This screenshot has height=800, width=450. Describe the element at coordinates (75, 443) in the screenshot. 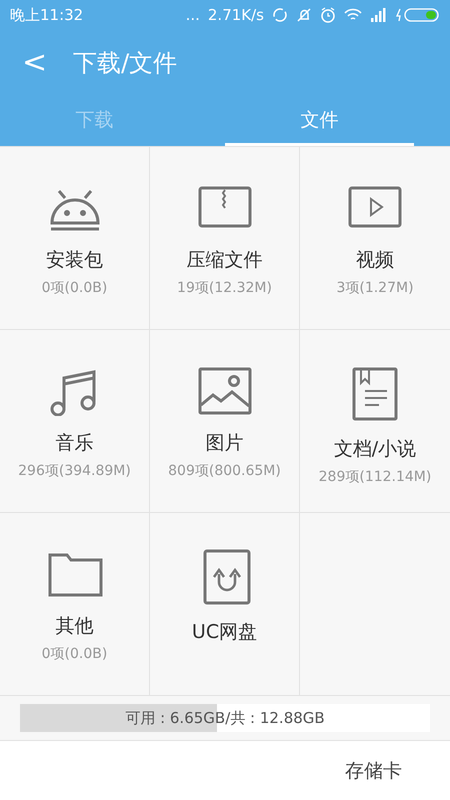

I see `category-name: 音乐` at that location.